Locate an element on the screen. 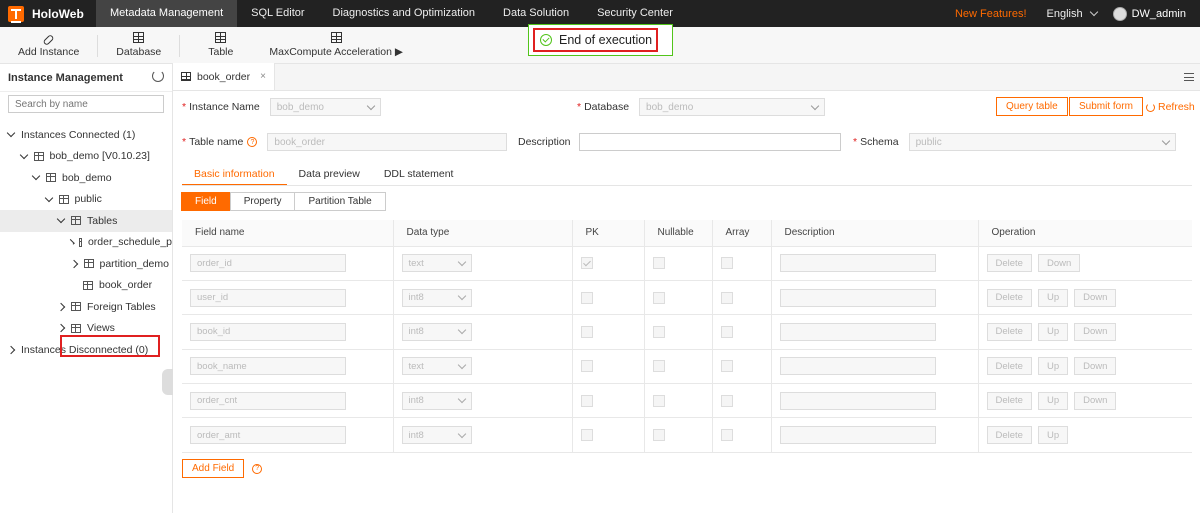 The width and height of the screenshot is (1200, 513). database-button: Database is located at coordinates (138, 47).